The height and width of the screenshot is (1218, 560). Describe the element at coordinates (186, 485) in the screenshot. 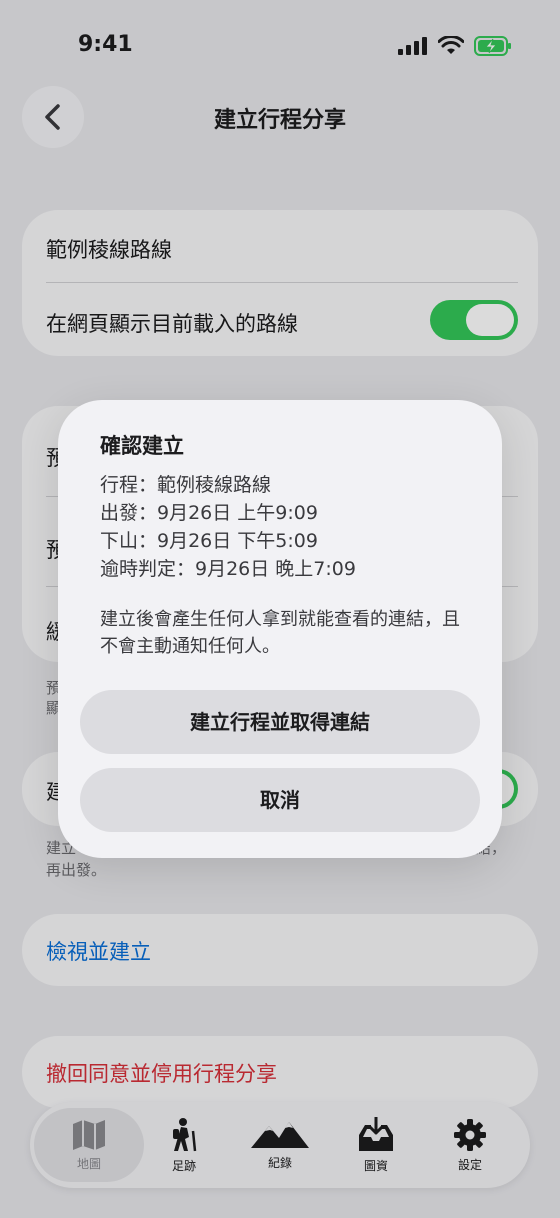

I see `dialog-trip-line: 行程：範例稜線路線` at that location.